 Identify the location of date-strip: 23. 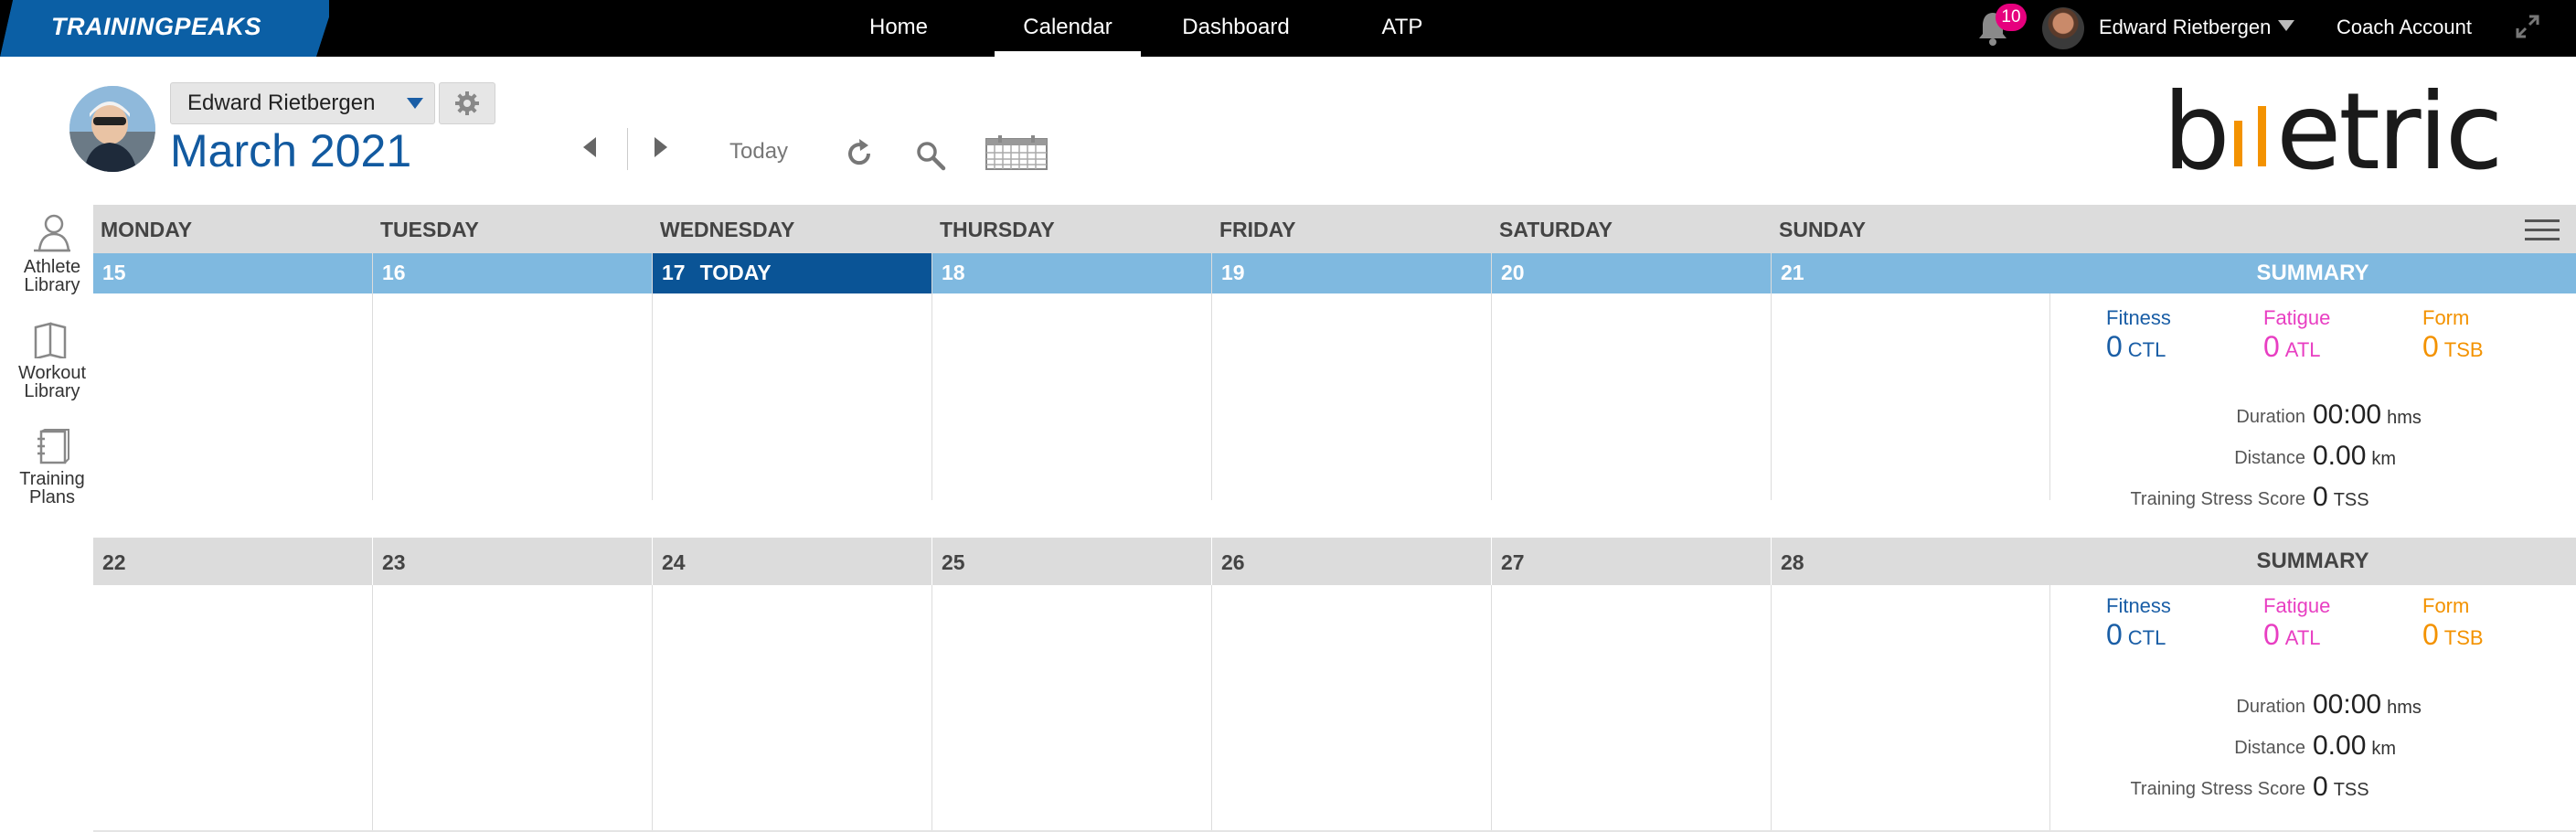
(512, 561).